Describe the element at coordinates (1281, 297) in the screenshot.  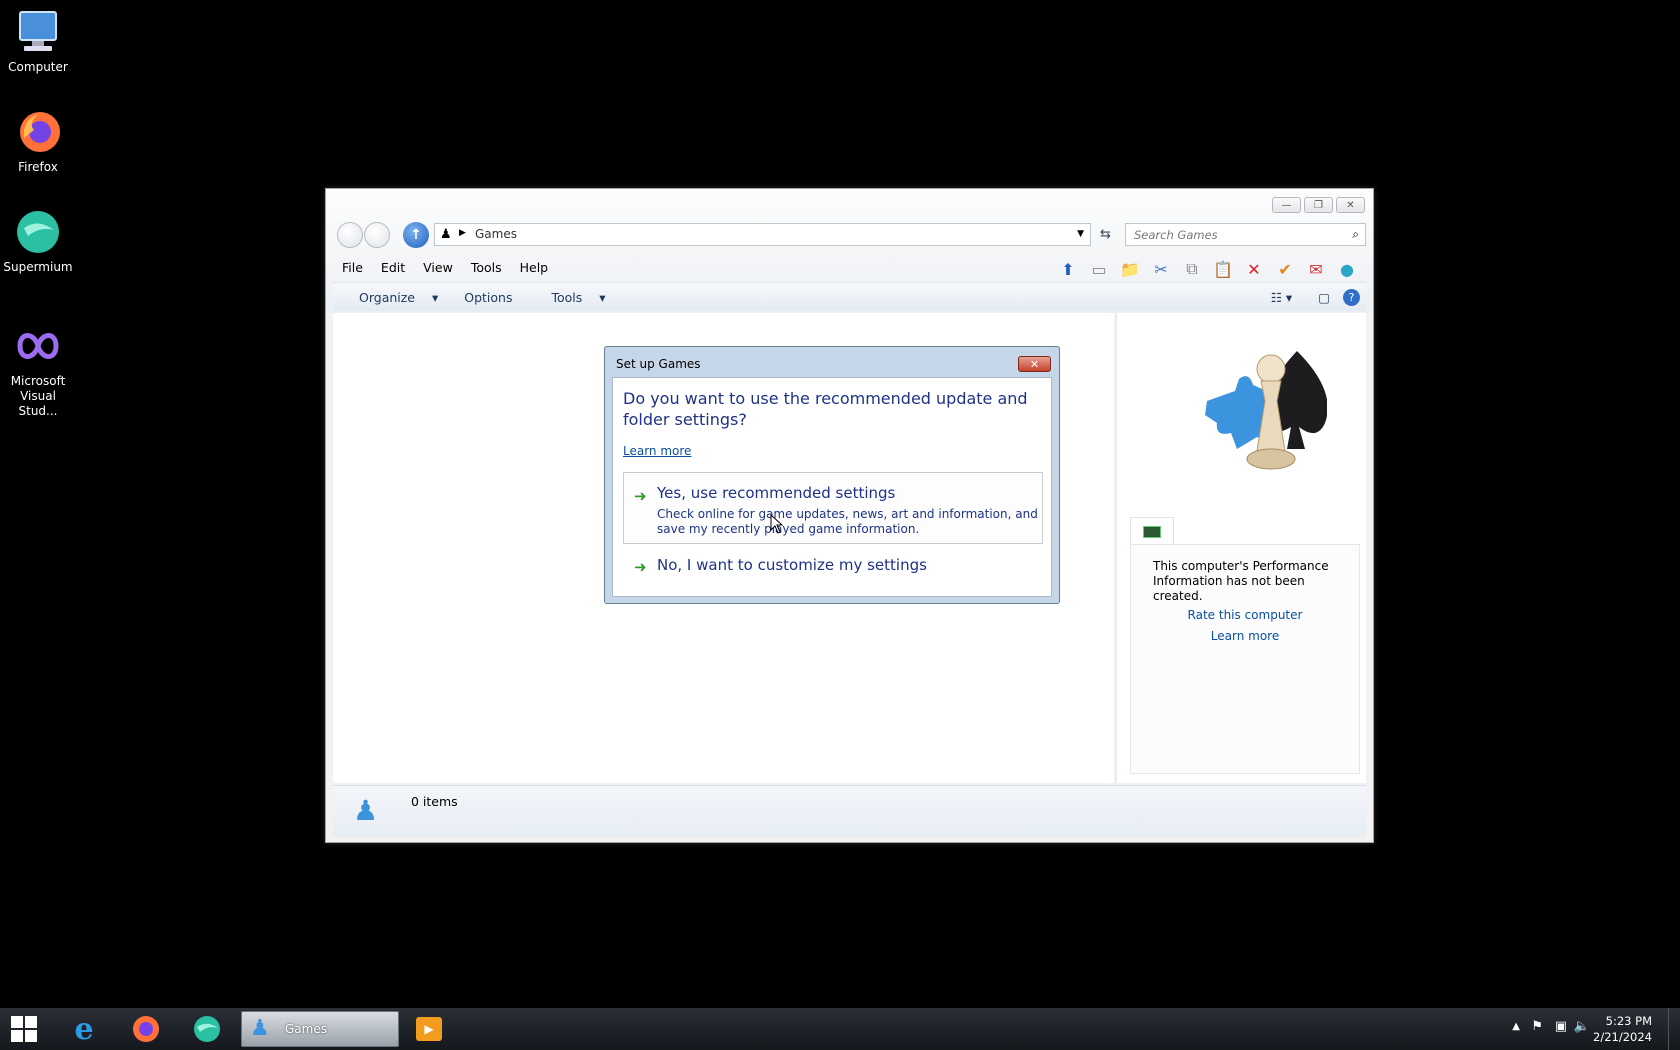
I see `view-options-icon: ☷ ▾` at that location.